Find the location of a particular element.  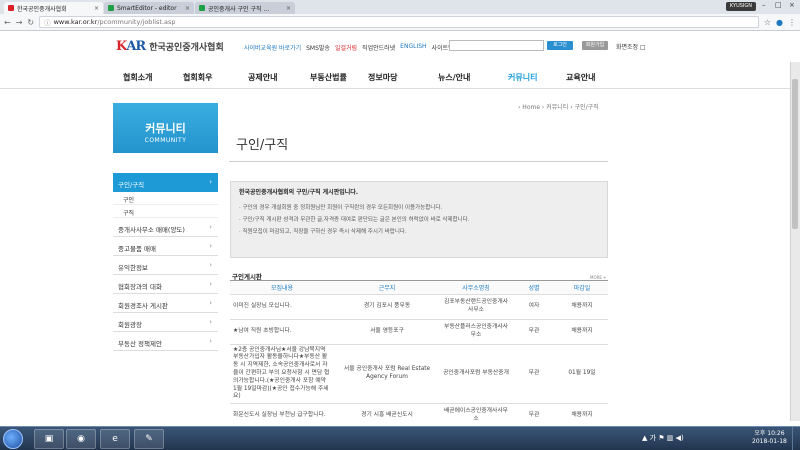

taskbar-app-icon: ◉ is located at coordinates (81, 439).